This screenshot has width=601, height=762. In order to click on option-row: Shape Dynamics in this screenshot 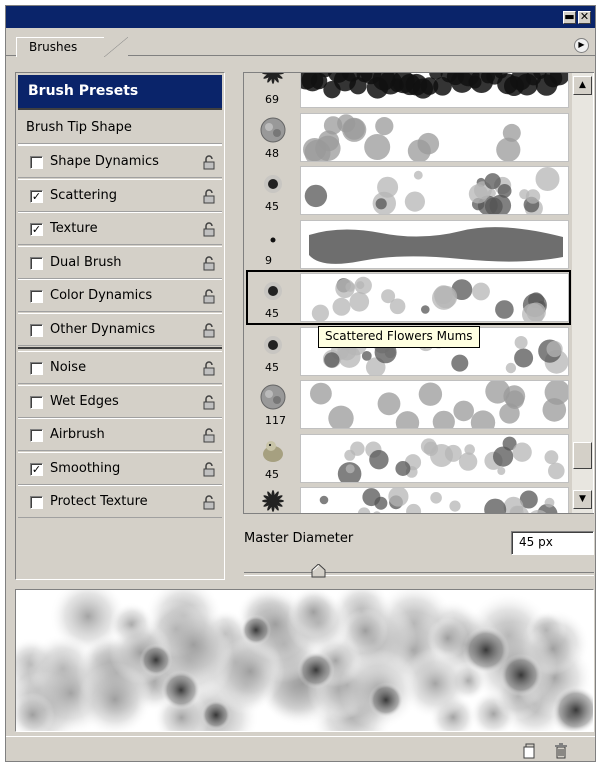, I will do `click(120, 161)`.